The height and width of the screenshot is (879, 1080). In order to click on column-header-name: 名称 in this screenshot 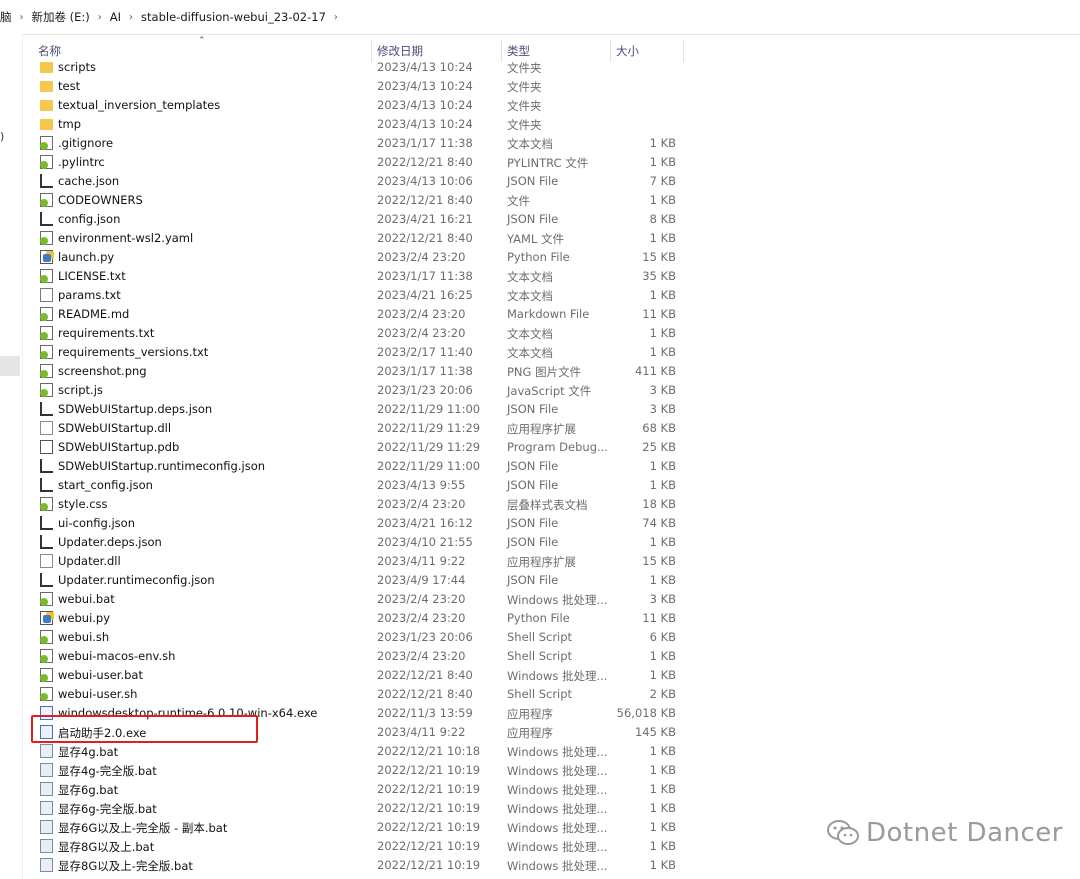, I will do `click(49, 51)`.